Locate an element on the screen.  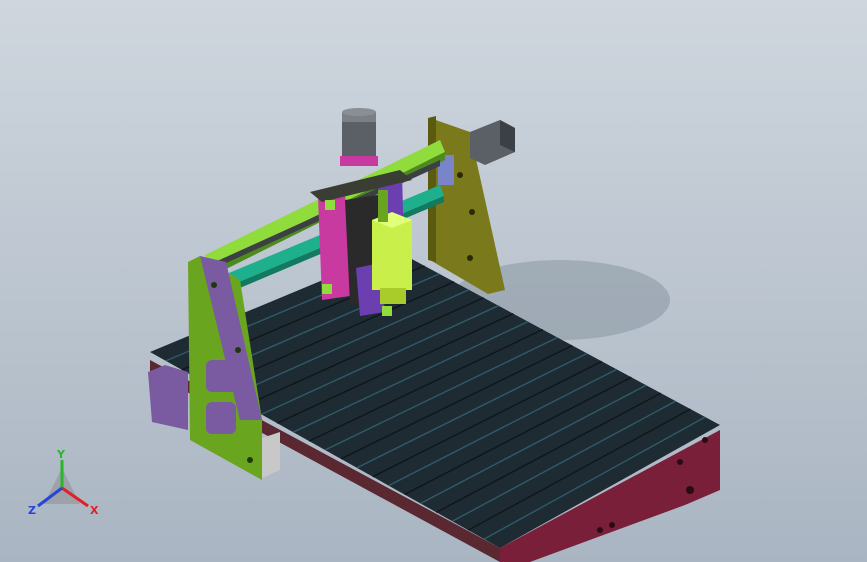
x-axis-label: X is located at coordinates (94, 510).